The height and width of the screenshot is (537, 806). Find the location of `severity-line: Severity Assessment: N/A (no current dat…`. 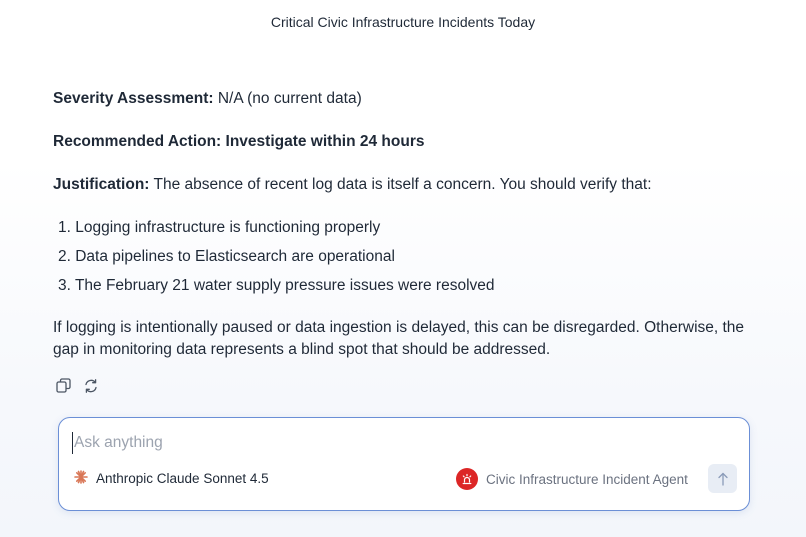

severity-line: Severity Assessment: N/A (no current dat… is located at coordinates (207, 99).